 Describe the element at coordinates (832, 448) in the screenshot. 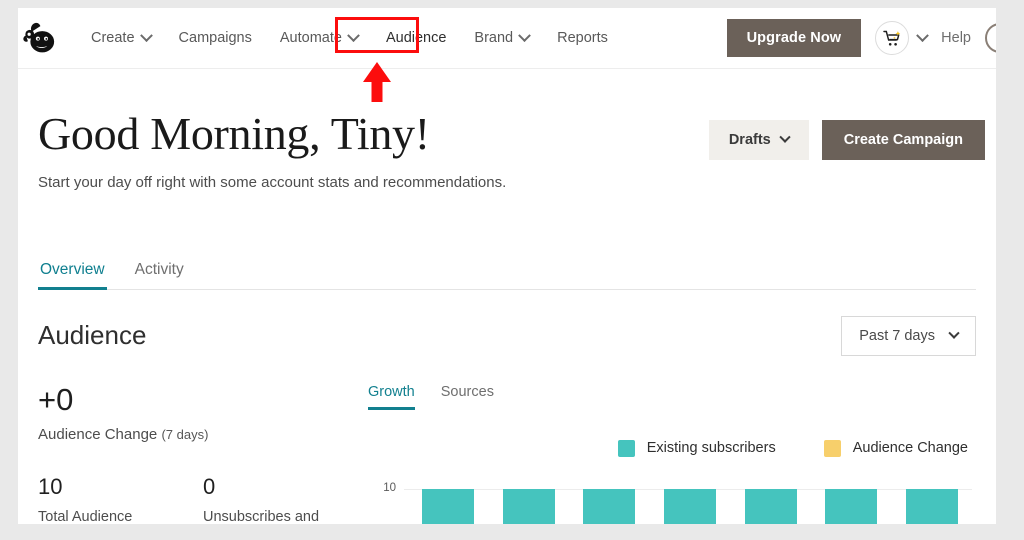

I see `legend-swatch-yellow` at that location.